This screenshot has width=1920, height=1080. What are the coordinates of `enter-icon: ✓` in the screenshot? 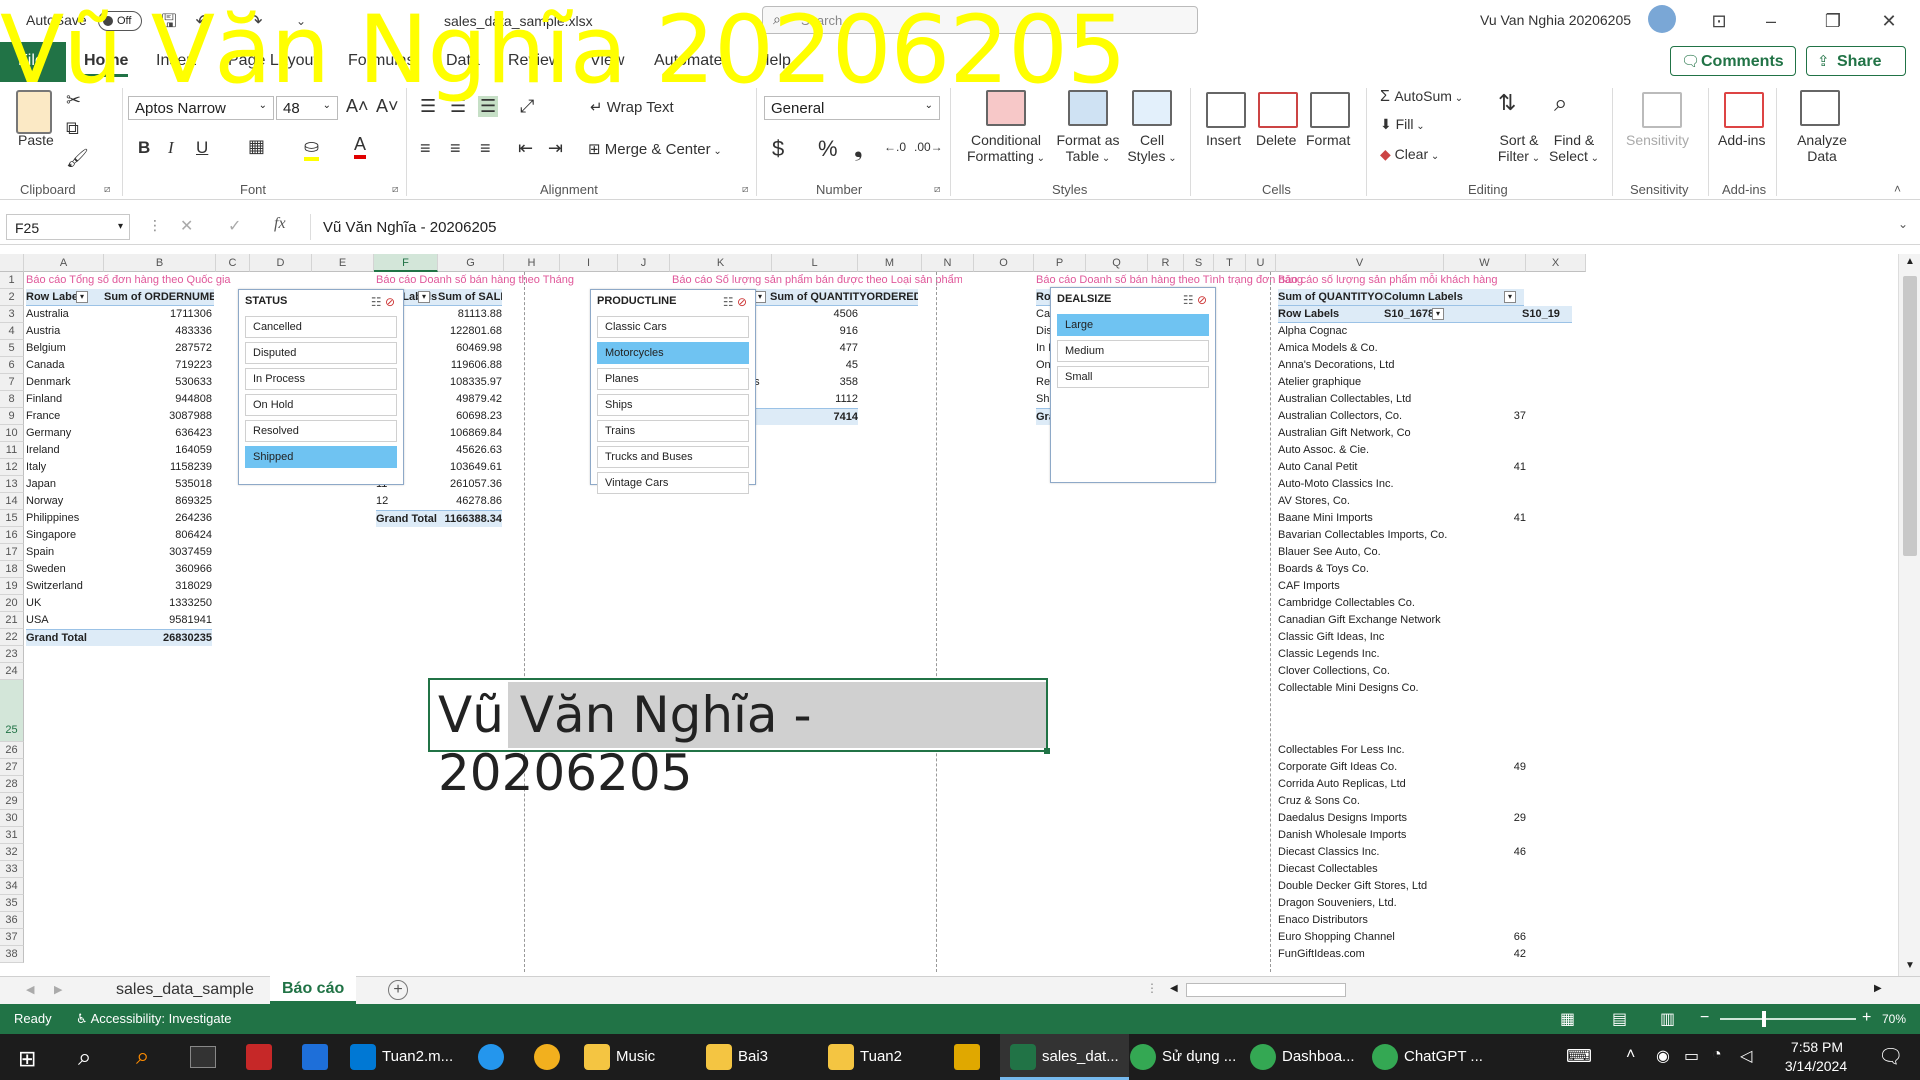 It's located at (234, 226).